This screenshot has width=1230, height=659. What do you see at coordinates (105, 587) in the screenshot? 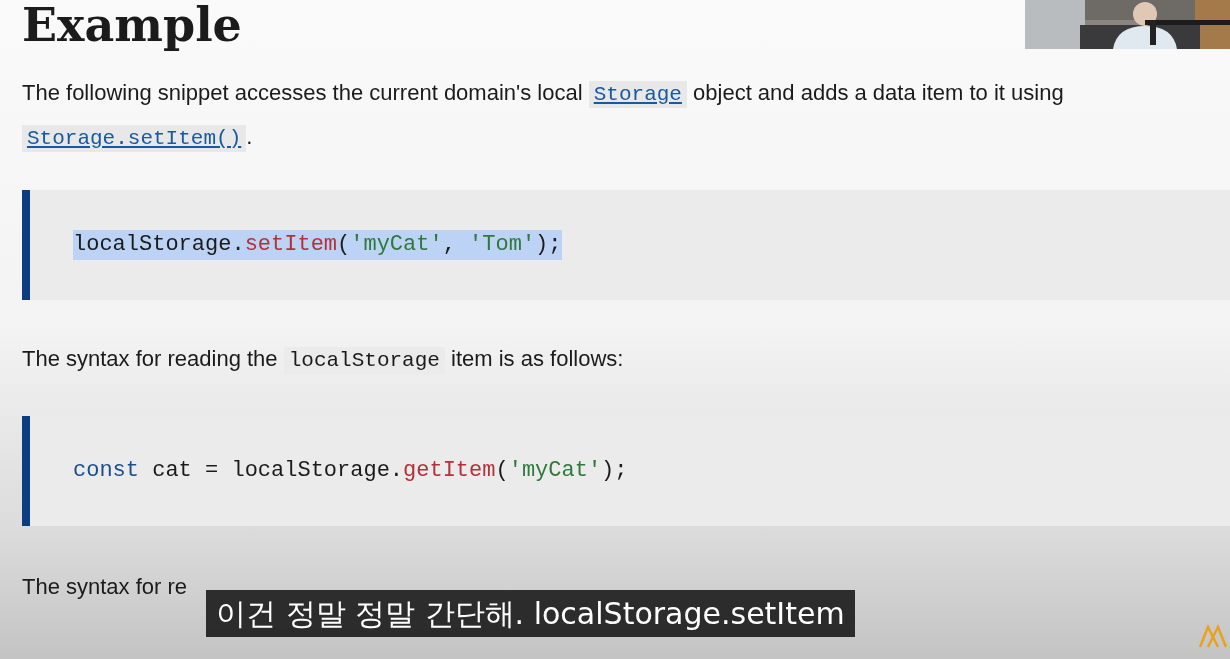
I see `paragraph: The syntax for re` at bounding box center [105, 587].